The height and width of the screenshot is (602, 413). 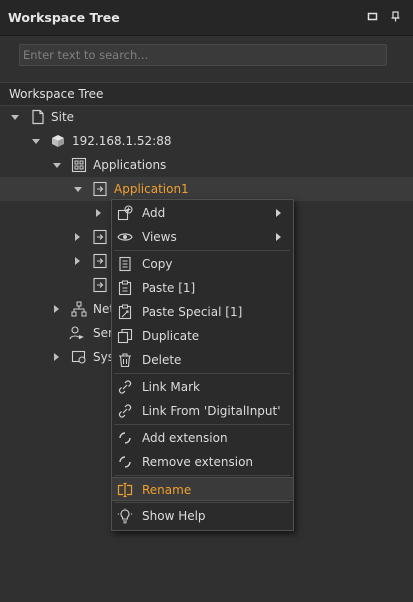 I want to click on menu-item-link-from: Link From 'DigitalInput', so click(x=202, y=411).